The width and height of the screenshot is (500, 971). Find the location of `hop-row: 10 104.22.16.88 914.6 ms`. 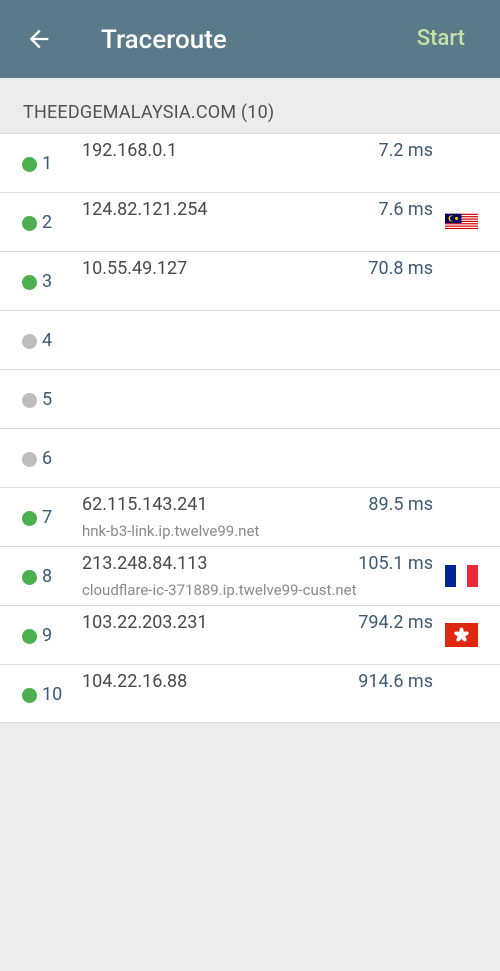

hop-row: 10 104.22.16.88 914.6 ms is located at coordinates (250, 693).